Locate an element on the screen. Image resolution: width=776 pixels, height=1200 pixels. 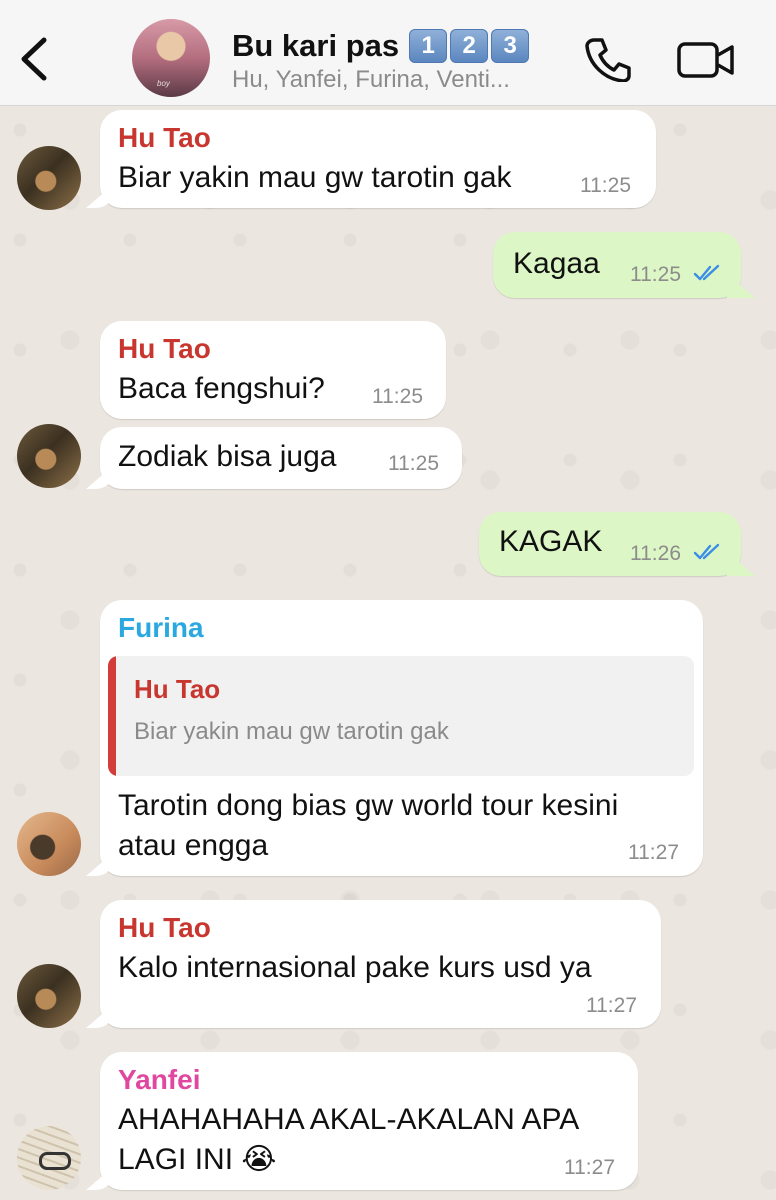
incoming-message-bubble: Hu Tao Baca fengshui? 11:25 is located at coordinates (273, 370).